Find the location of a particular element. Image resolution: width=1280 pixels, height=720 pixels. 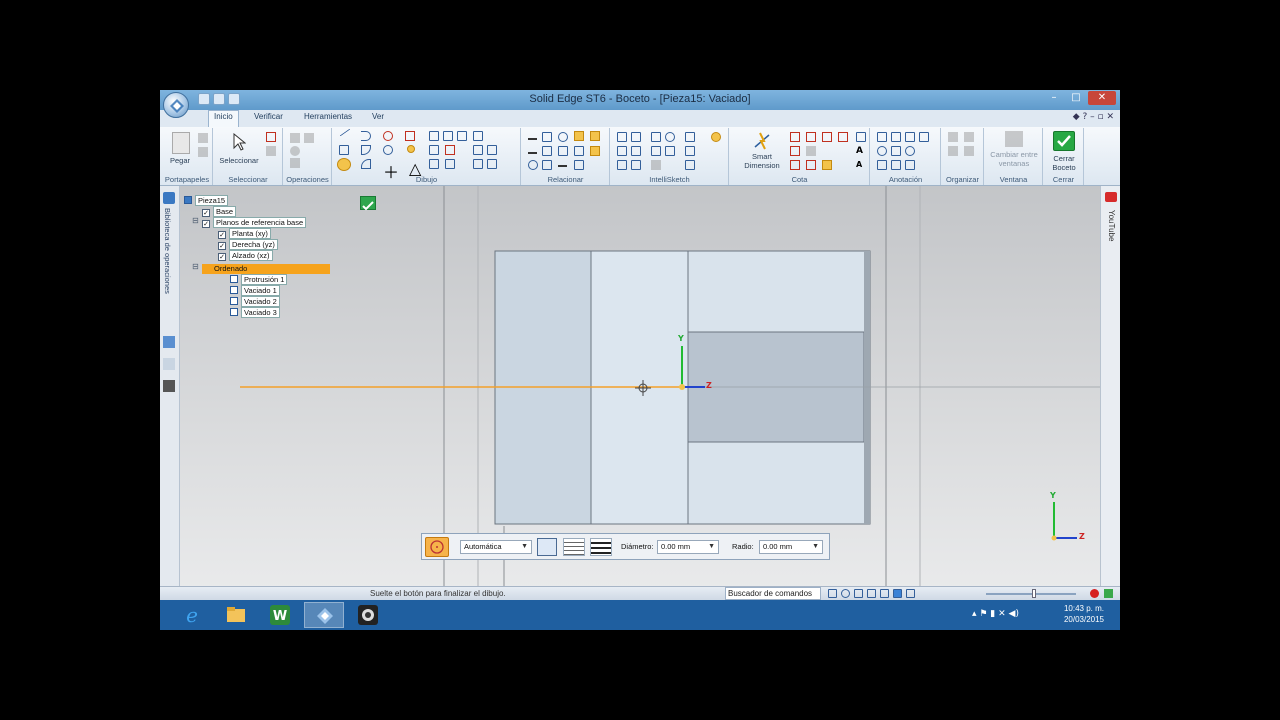

teamcenter-tab-icon is located at coordinates (169, 386).